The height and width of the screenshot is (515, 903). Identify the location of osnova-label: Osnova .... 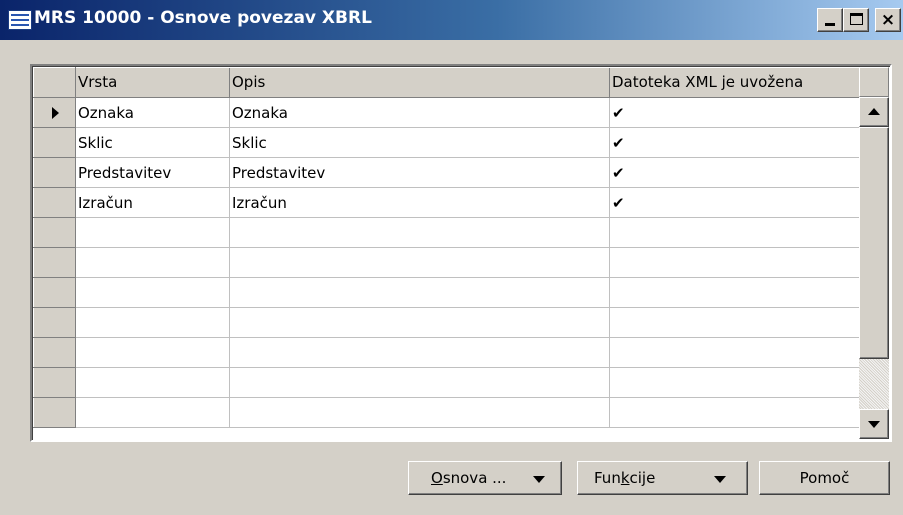
(469, 478).